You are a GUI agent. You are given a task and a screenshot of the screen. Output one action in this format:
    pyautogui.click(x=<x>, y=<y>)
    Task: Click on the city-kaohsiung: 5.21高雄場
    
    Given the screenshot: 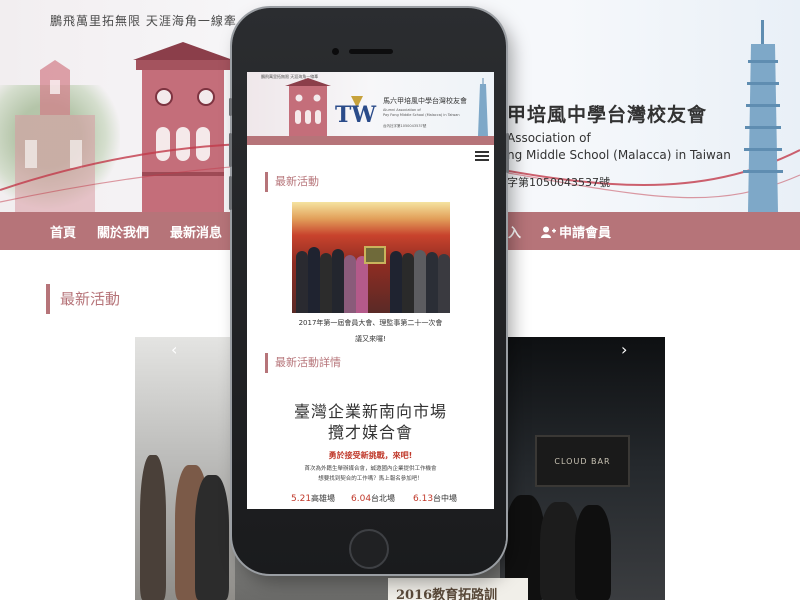 What is the action you would take?
    pyautogui.click(x=313, y=498)
    